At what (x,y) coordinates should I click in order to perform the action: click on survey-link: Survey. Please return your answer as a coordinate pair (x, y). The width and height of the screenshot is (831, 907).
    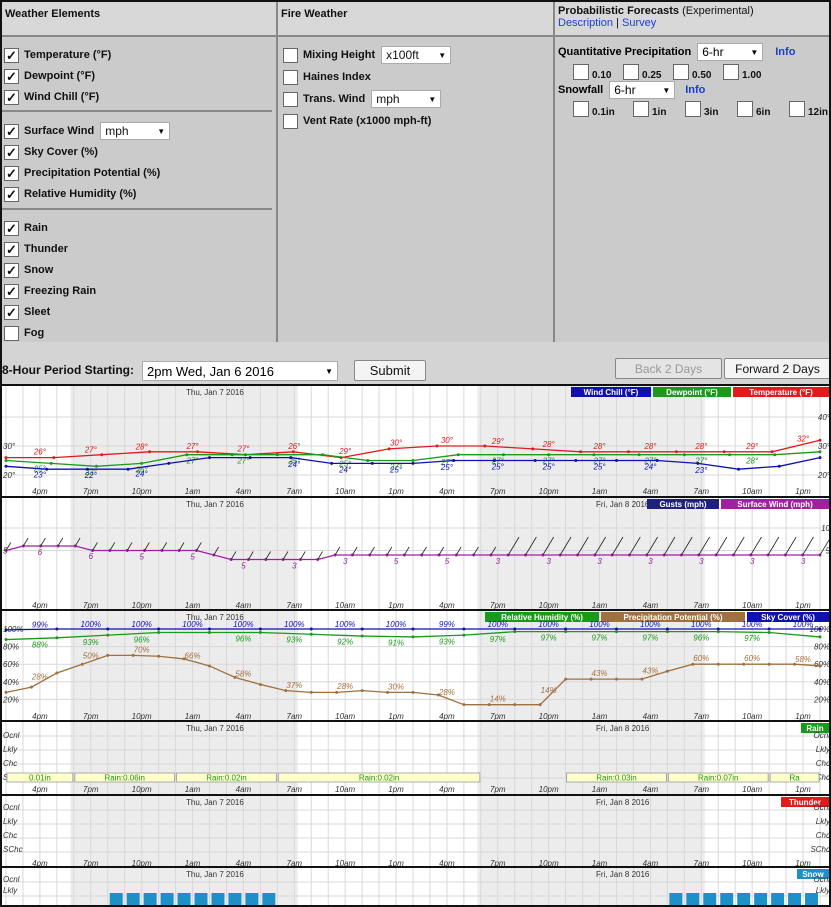
    Looking at the image, I should click on (639, 23).